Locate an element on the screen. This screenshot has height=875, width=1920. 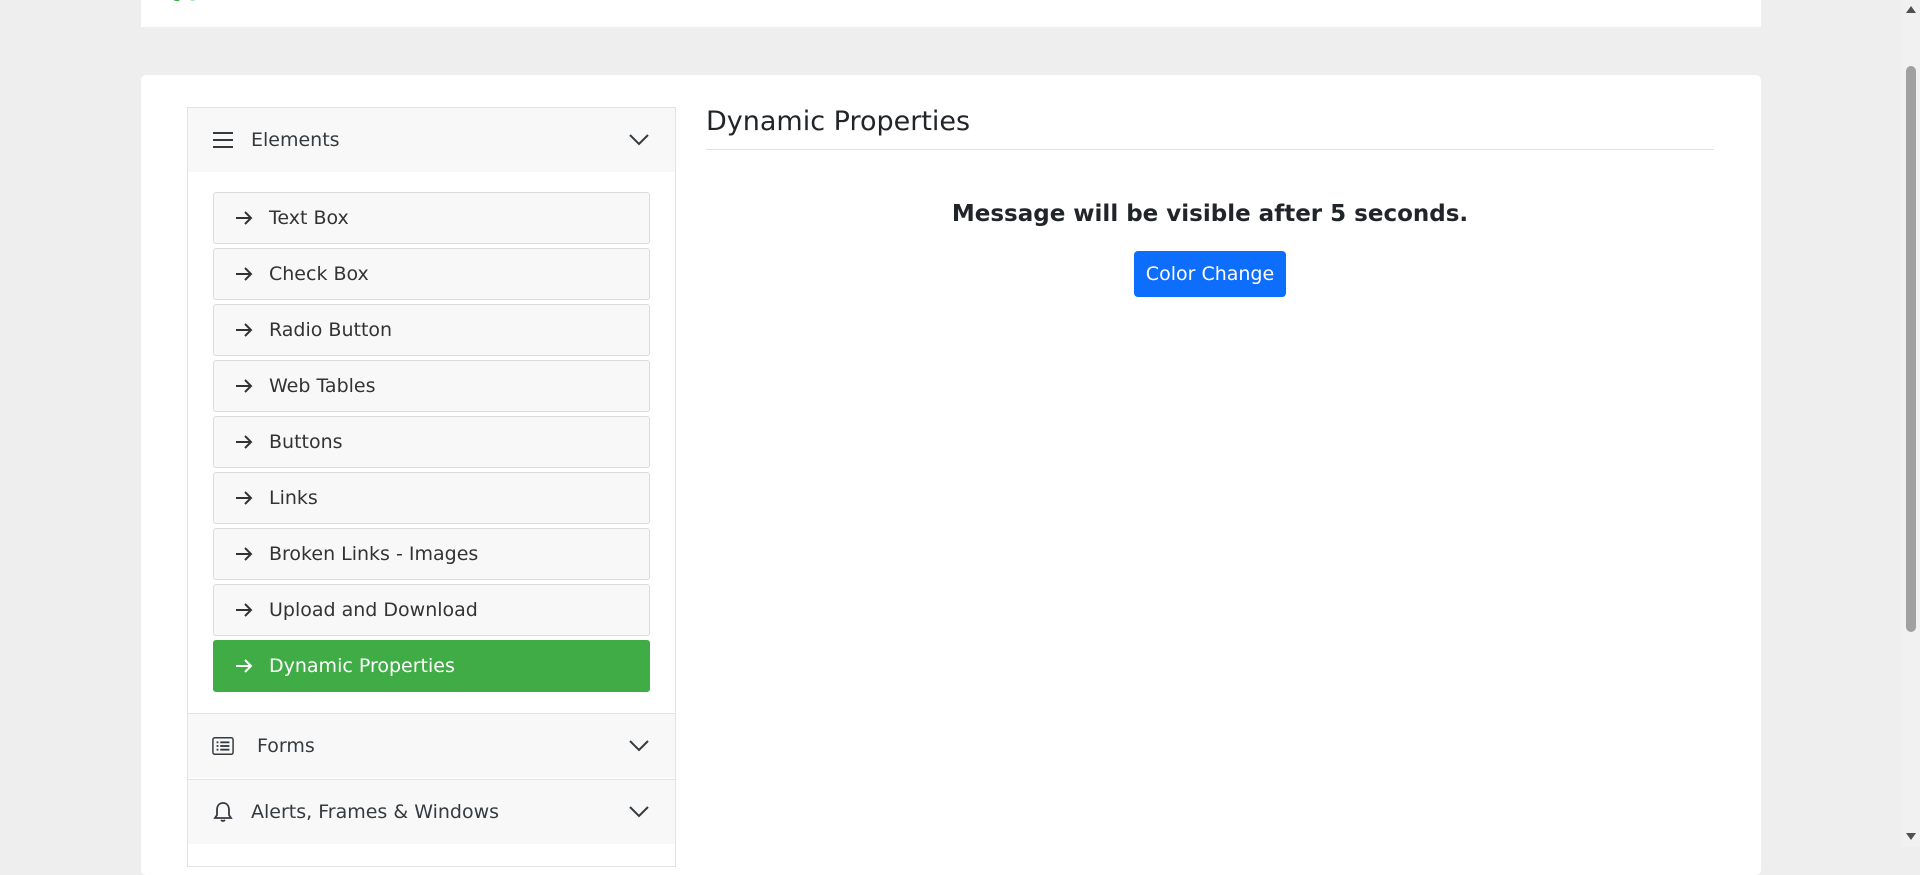
vertical-scrollbar is located at coordinates (1911, 423).